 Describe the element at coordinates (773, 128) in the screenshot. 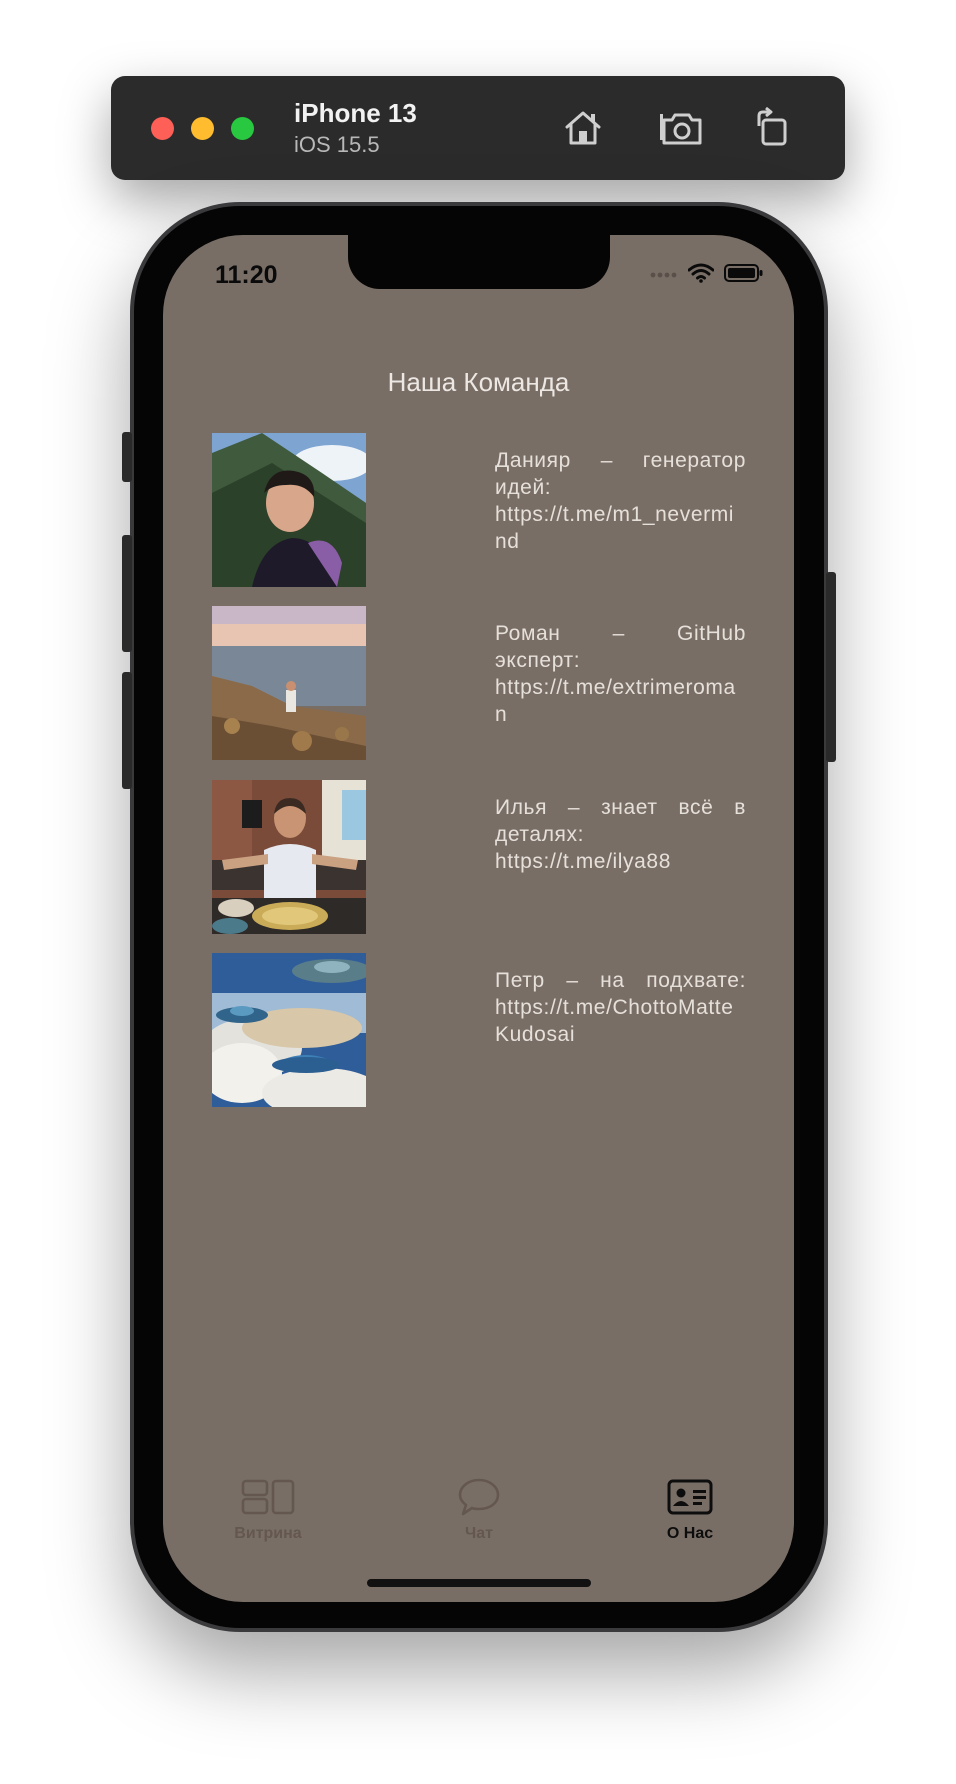

I see `rotate-icon` at that location.